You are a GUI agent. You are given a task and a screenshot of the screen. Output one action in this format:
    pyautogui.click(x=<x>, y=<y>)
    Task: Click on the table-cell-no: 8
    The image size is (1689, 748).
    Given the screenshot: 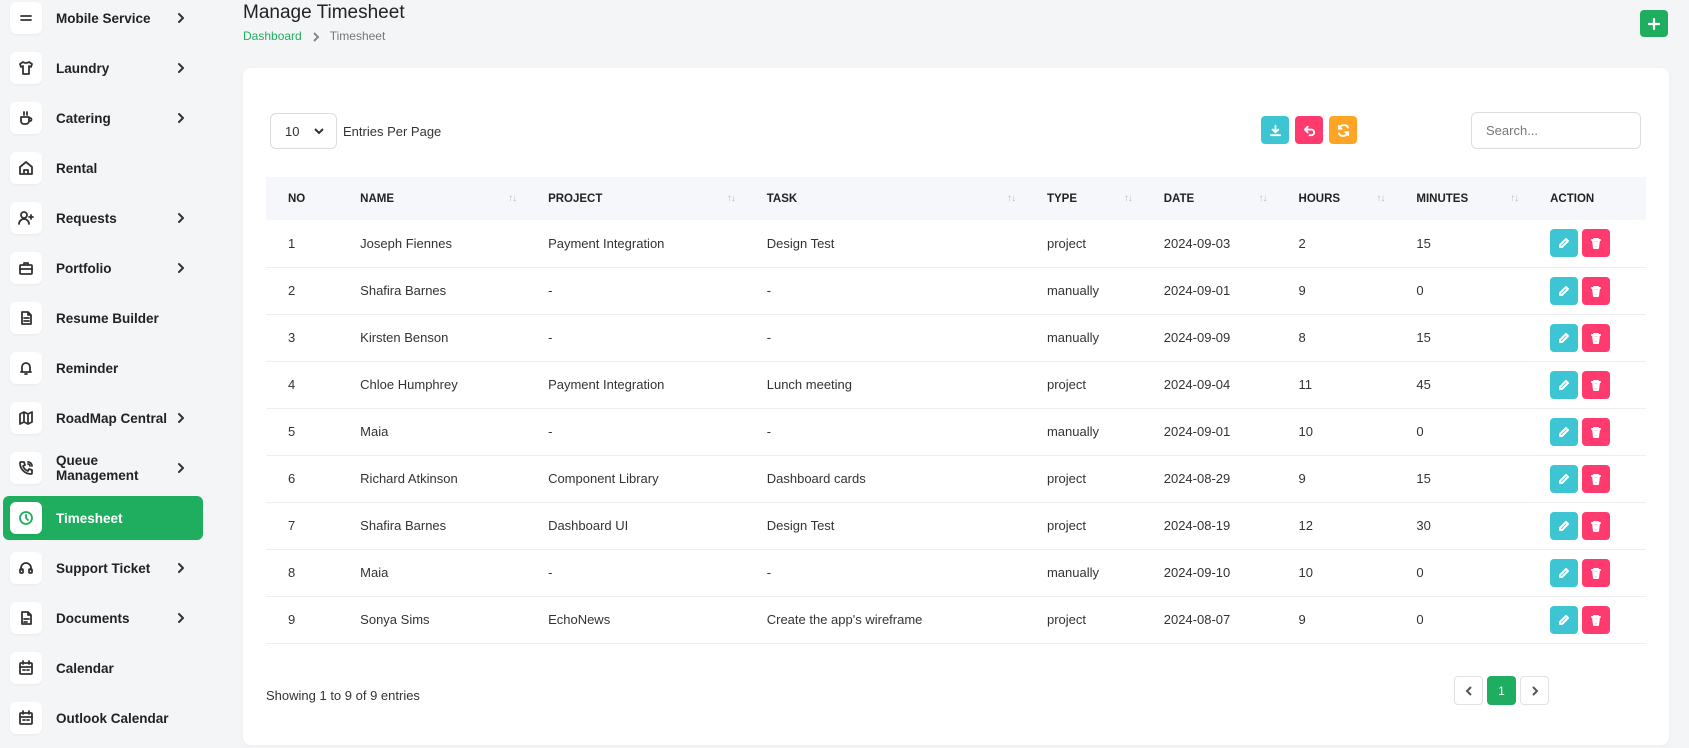 What is the action you would take?
    pyautogui.click(x=302, y=573)
    